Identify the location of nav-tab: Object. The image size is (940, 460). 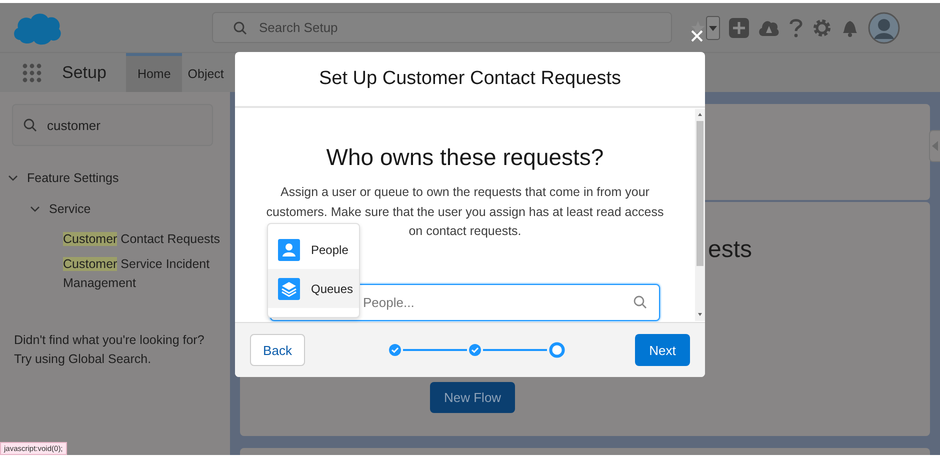
(206, 72).